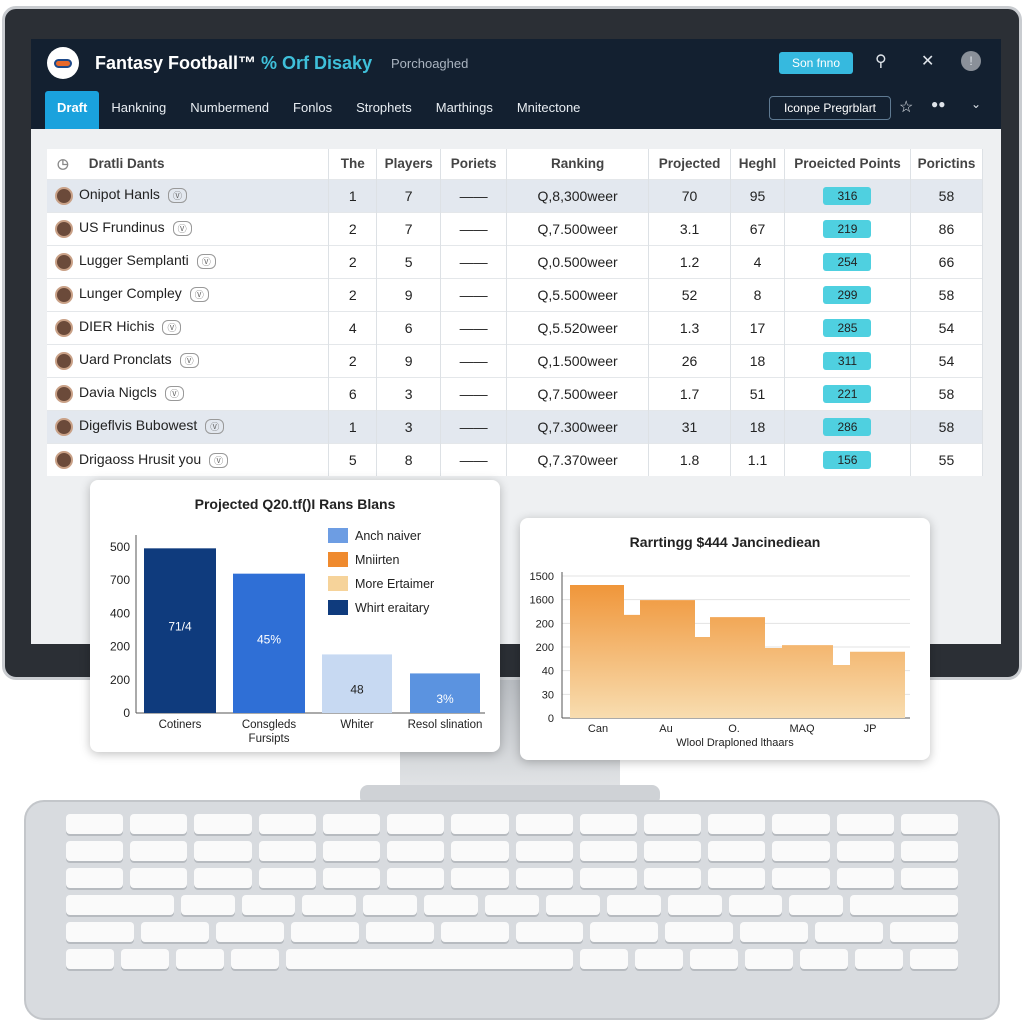 The width and height of the screenshot is (1024, 1024). I want to click on column-header: Dratli Dants, so click(127, 163).